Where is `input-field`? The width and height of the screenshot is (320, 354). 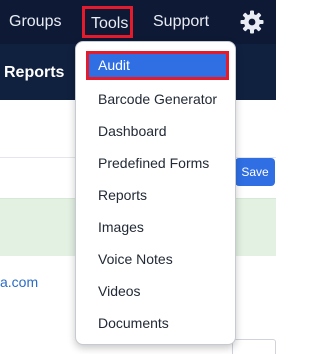 input-field is located at coordinates (254, 346).